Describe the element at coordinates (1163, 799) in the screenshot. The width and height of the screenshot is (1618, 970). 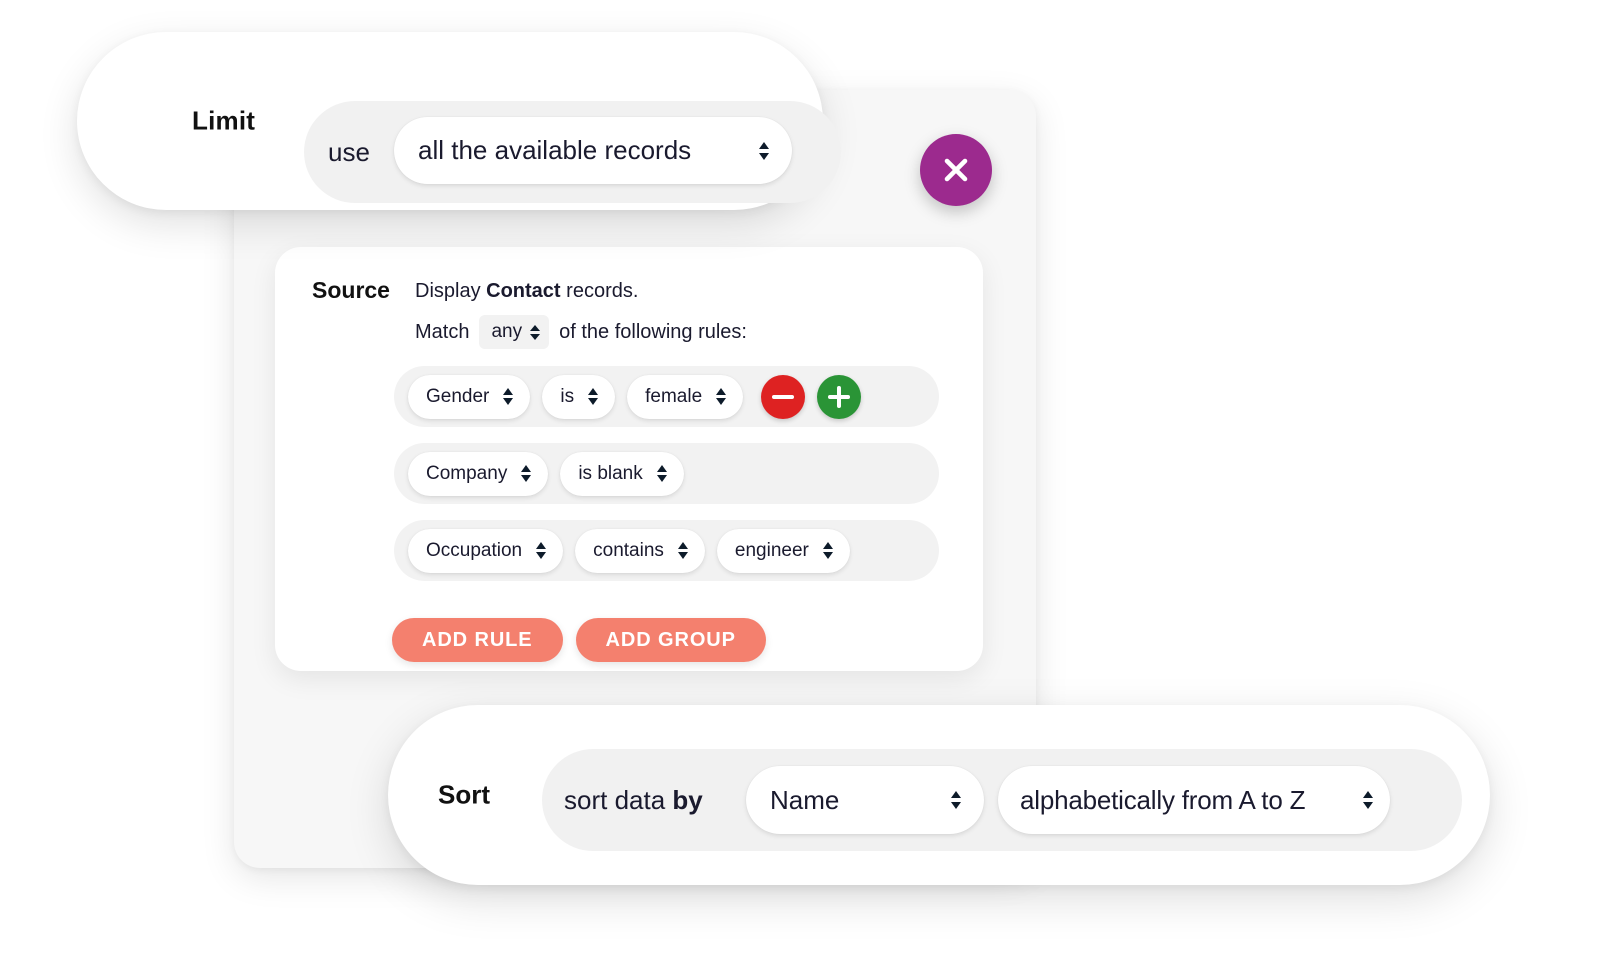
I see `sort-direction-value: alphabetically from A to Z` at that location.